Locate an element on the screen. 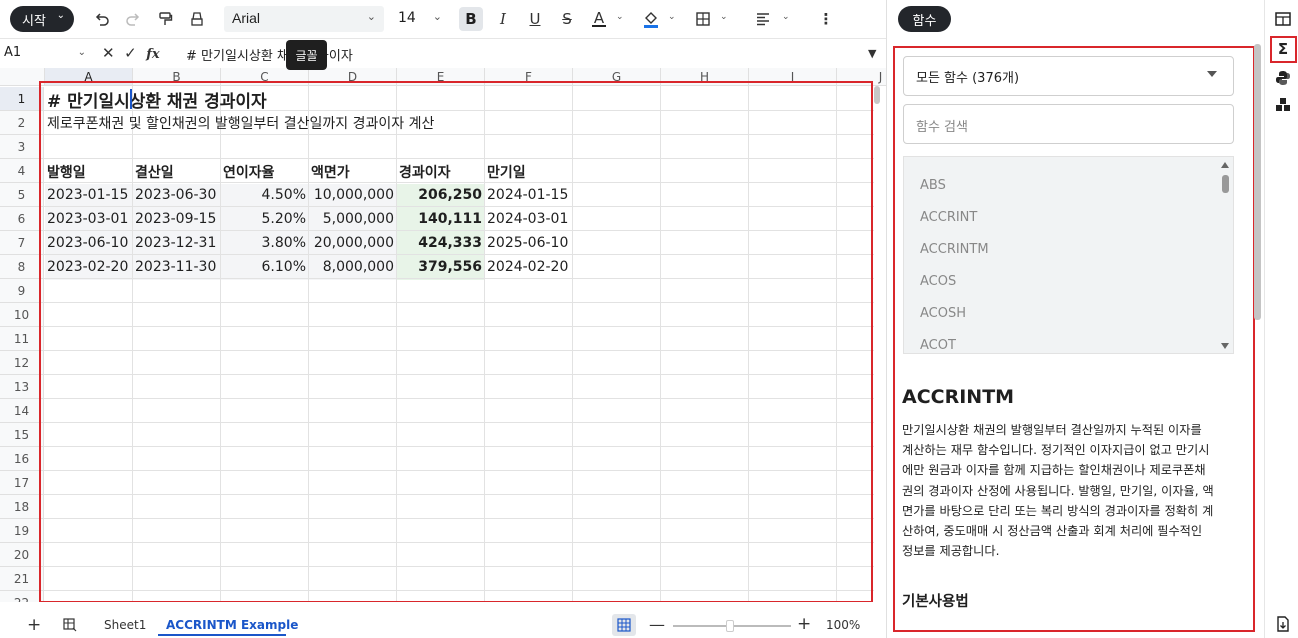  rate-cell: 4.50% is located at coordinates (264, 195).